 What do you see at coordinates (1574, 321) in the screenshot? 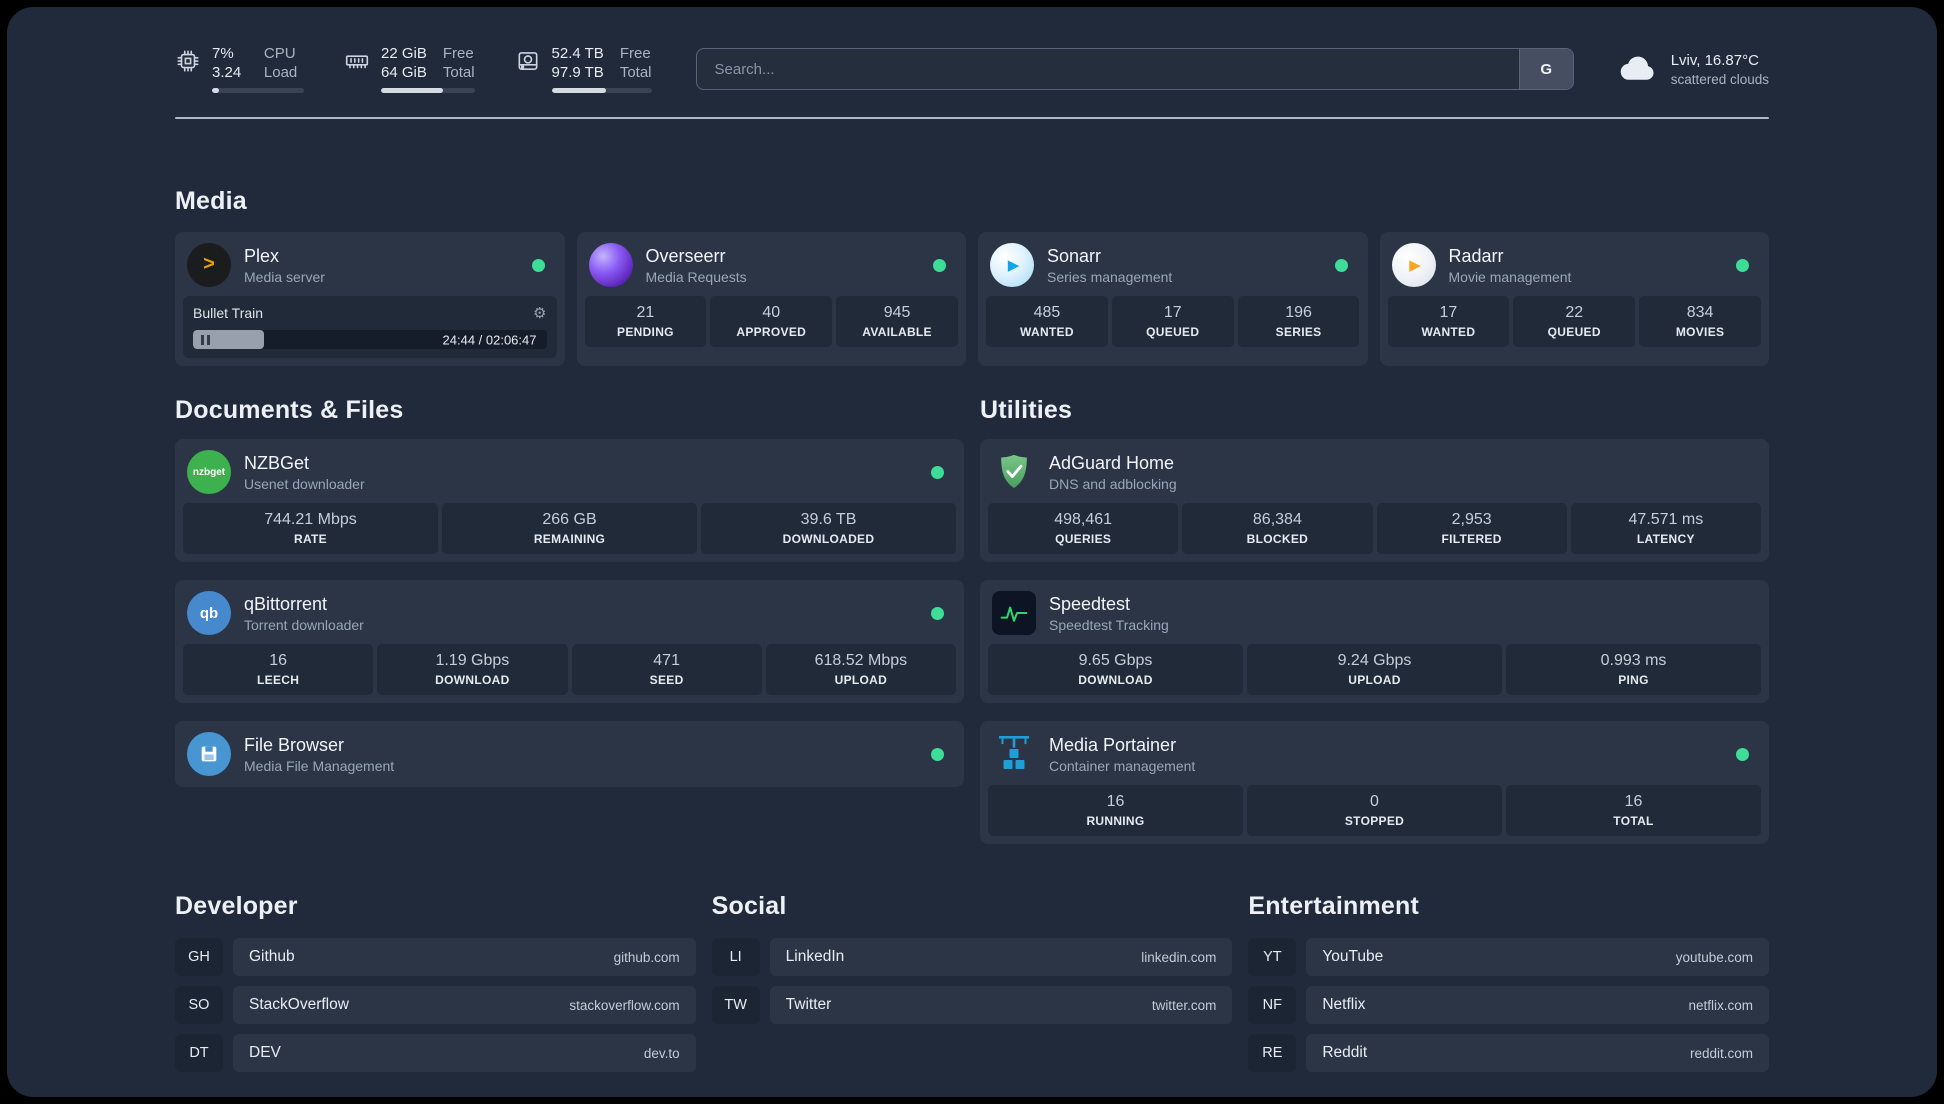
I see `stat-queued: 22 QUEUED` at bounding box center [1574, 321].